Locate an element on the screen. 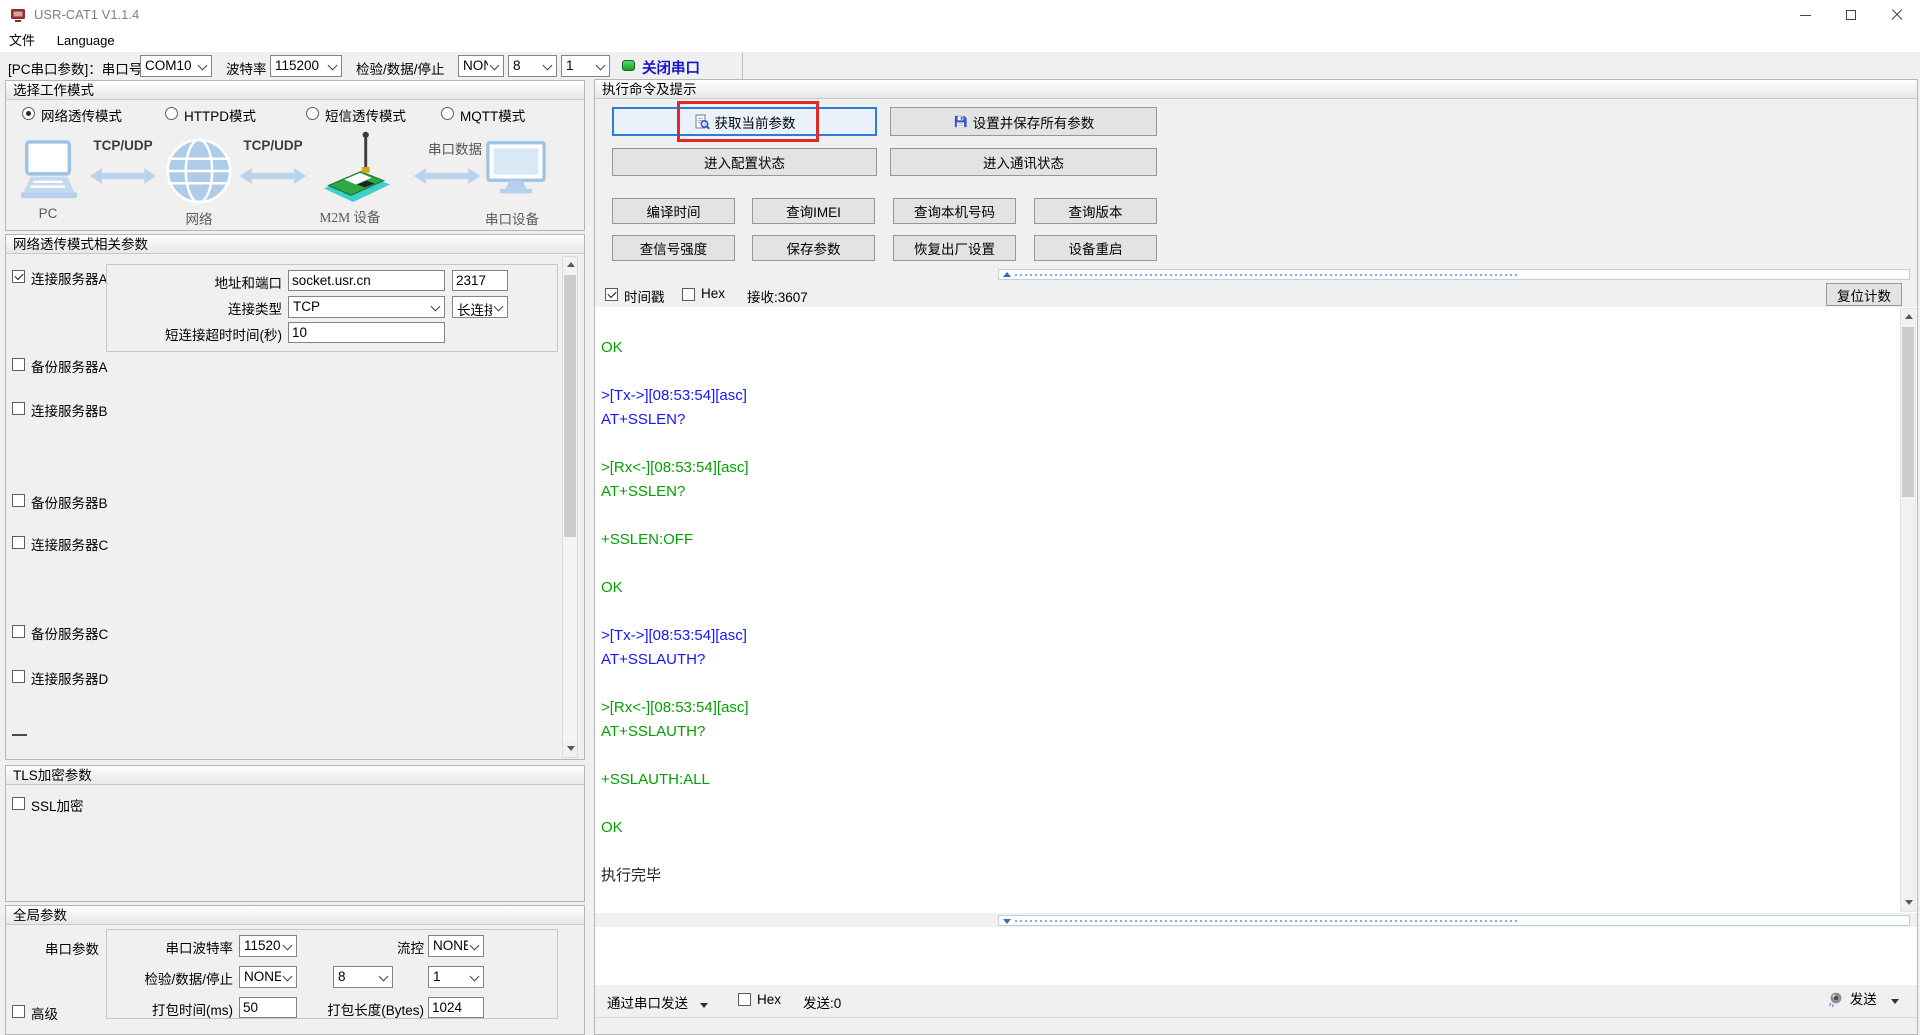 The image size is (1920, 1035). server-a-port-input is located at coordinates (480, 280).